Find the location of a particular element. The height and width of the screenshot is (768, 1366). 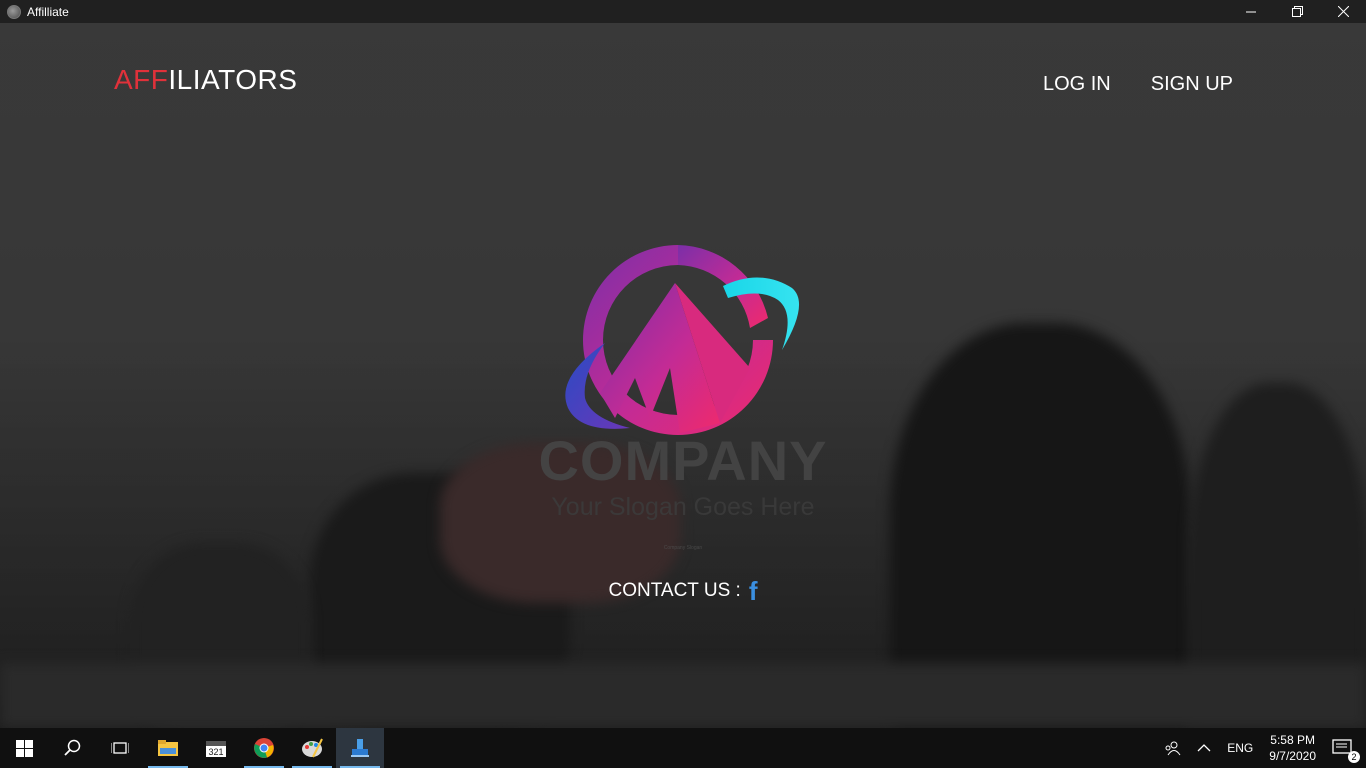

window-titlebar: Affilliate is located at coordinates (683, 11).